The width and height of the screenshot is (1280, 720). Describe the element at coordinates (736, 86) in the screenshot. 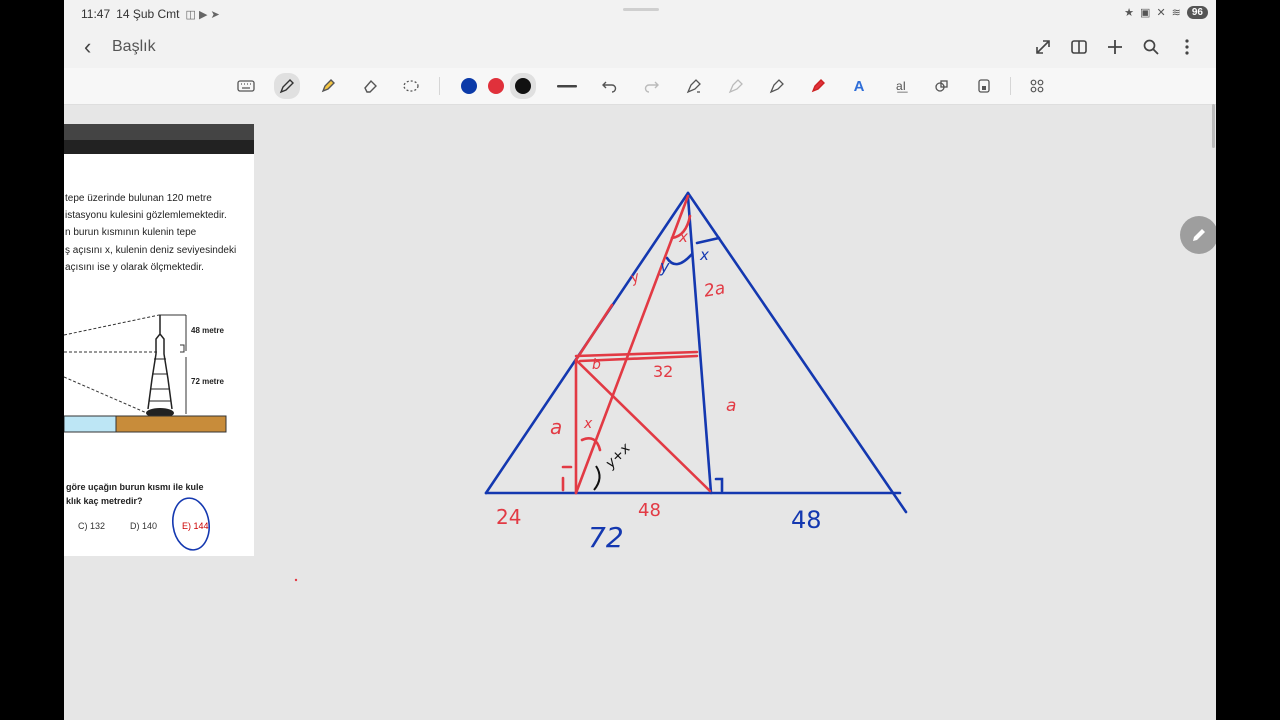

I see `shape-fill-icon` at that location.